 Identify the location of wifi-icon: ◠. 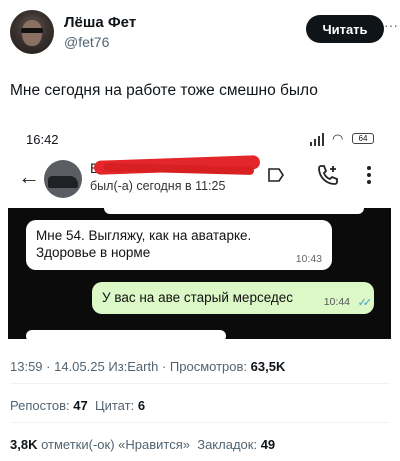
(338, 138).